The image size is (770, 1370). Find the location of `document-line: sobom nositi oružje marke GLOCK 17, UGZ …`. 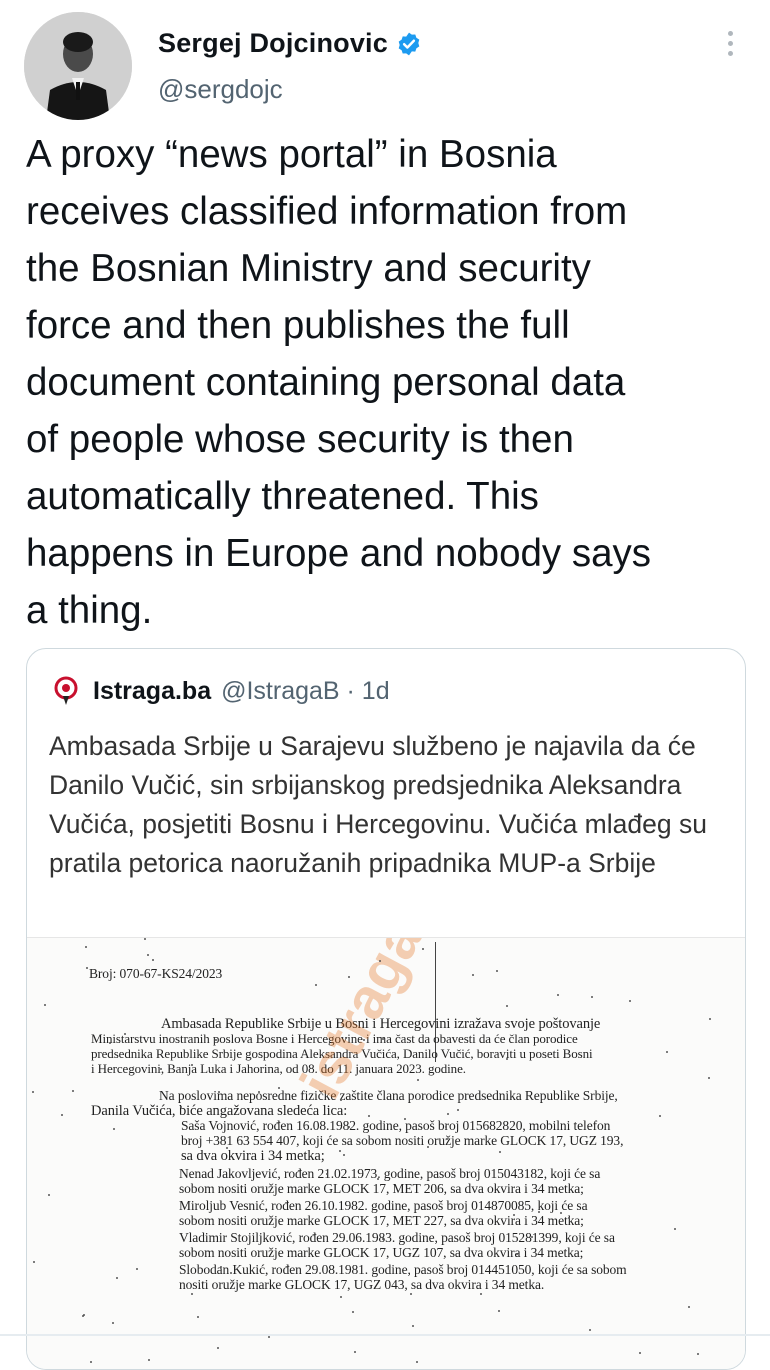

document-line: sobom nositi oružje marke GLOCK 17, UGZ … is located at coordinates (381, 1252).